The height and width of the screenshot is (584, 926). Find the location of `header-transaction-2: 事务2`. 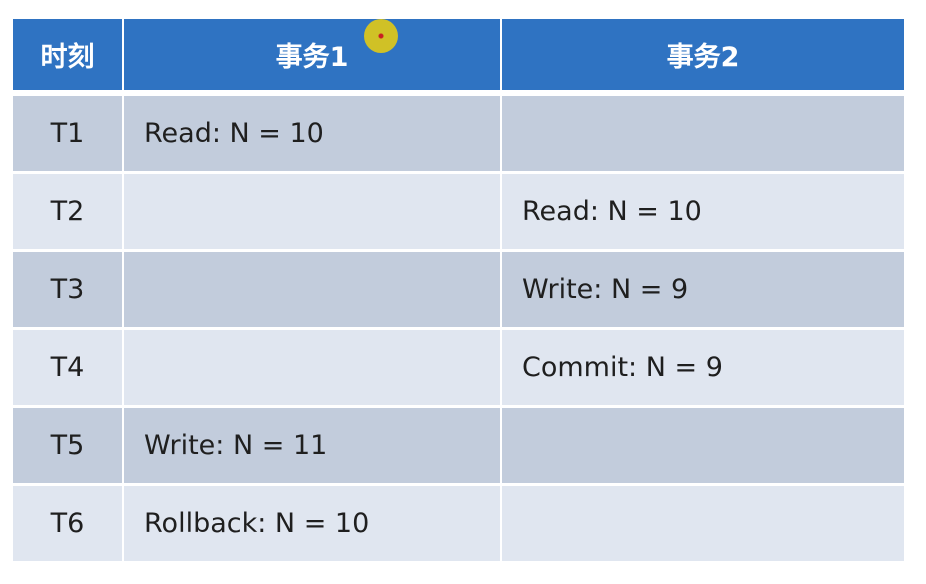

header-transaction-2: 事务2 is located at coordinates (703, 54).